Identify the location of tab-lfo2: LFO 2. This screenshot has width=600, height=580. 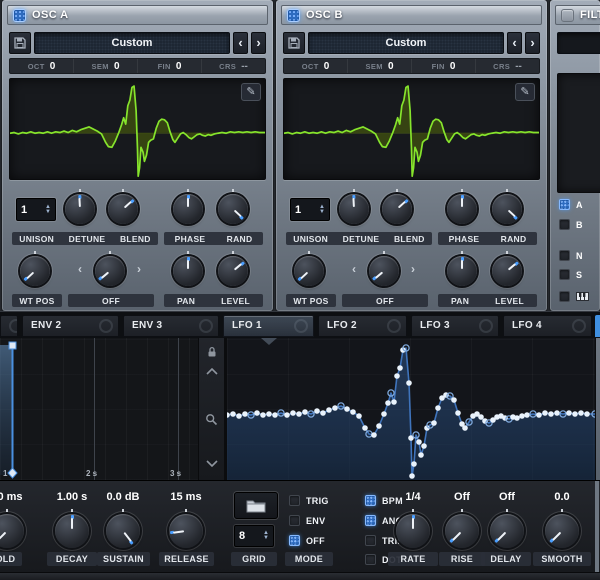
(362, 326).